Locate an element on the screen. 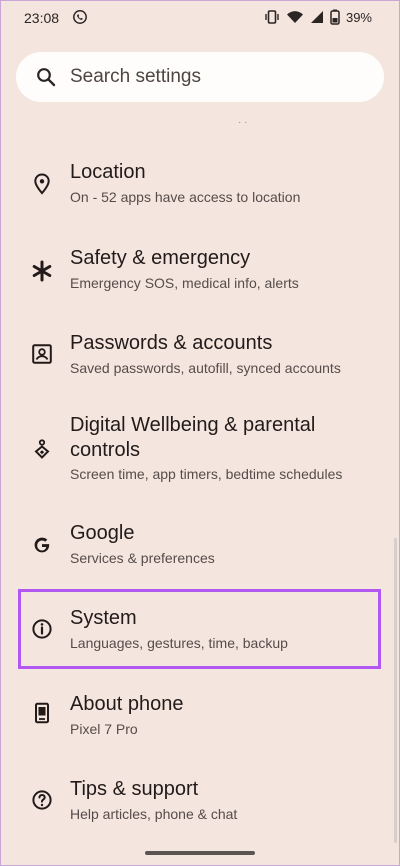 The image size is (400, 866). phone-icon is located at coordinates (42, 713).